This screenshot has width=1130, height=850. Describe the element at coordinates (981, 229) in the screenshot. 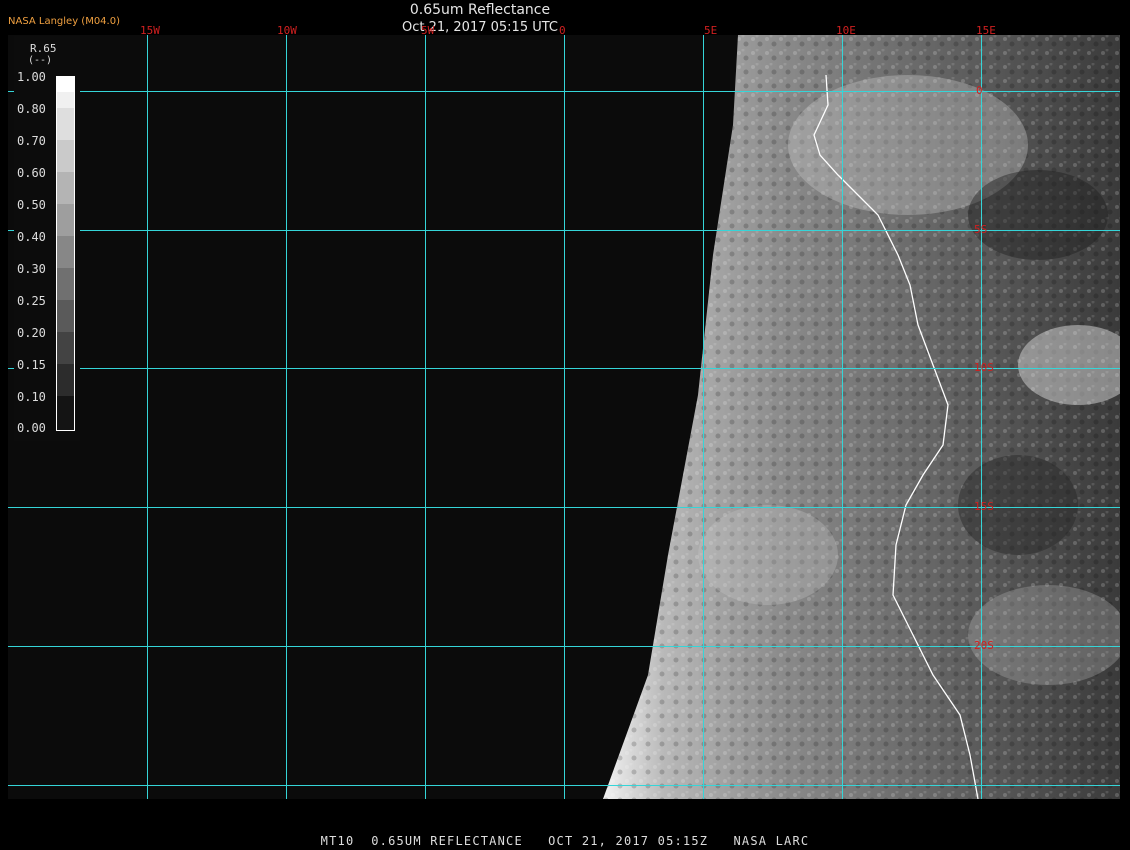

I see `lat-label-5s: 5S` at that location.